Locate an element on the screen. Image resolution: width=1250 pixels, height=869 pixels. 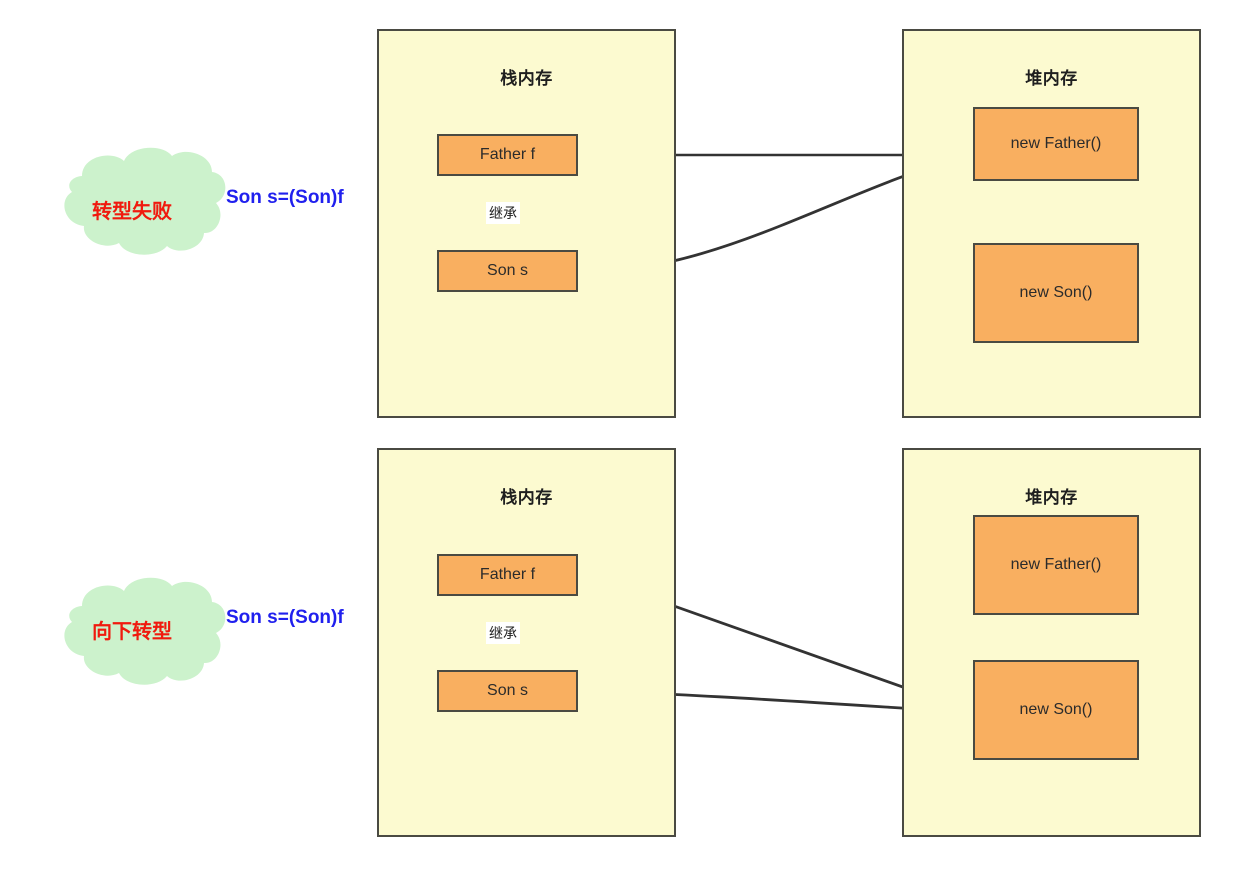
stack-box-son-s-bottom: Son s is located at coordinates (507, 691).